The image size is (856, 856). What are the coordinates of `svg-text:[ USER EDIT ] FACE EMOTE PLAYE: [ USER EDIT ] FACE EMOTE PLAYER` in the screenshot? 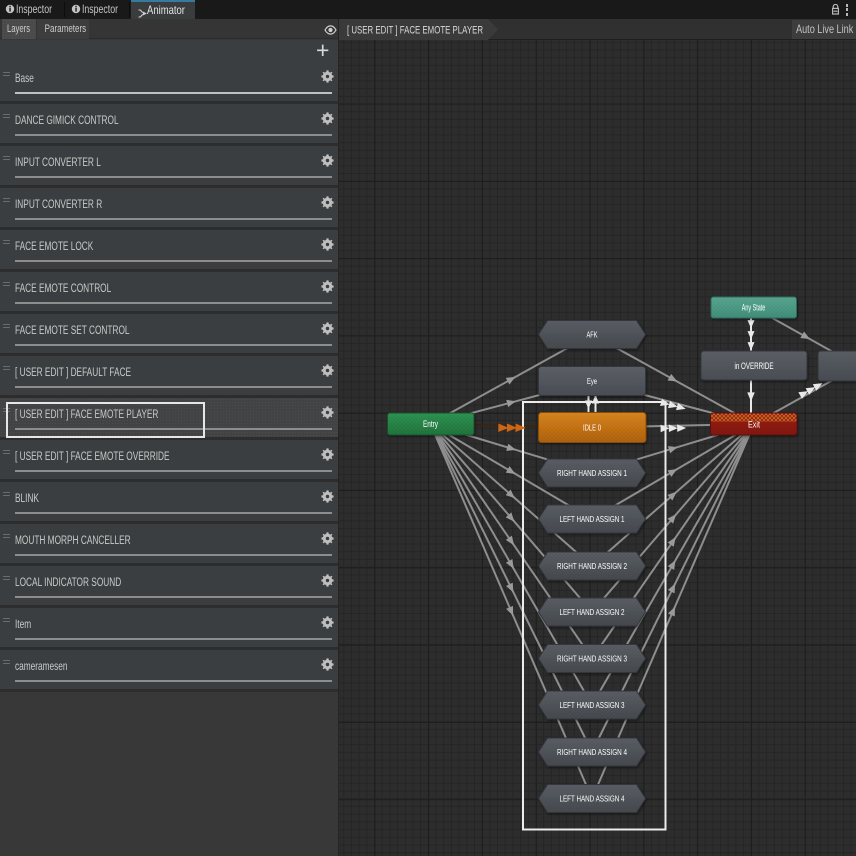 It's located at (415, 31).